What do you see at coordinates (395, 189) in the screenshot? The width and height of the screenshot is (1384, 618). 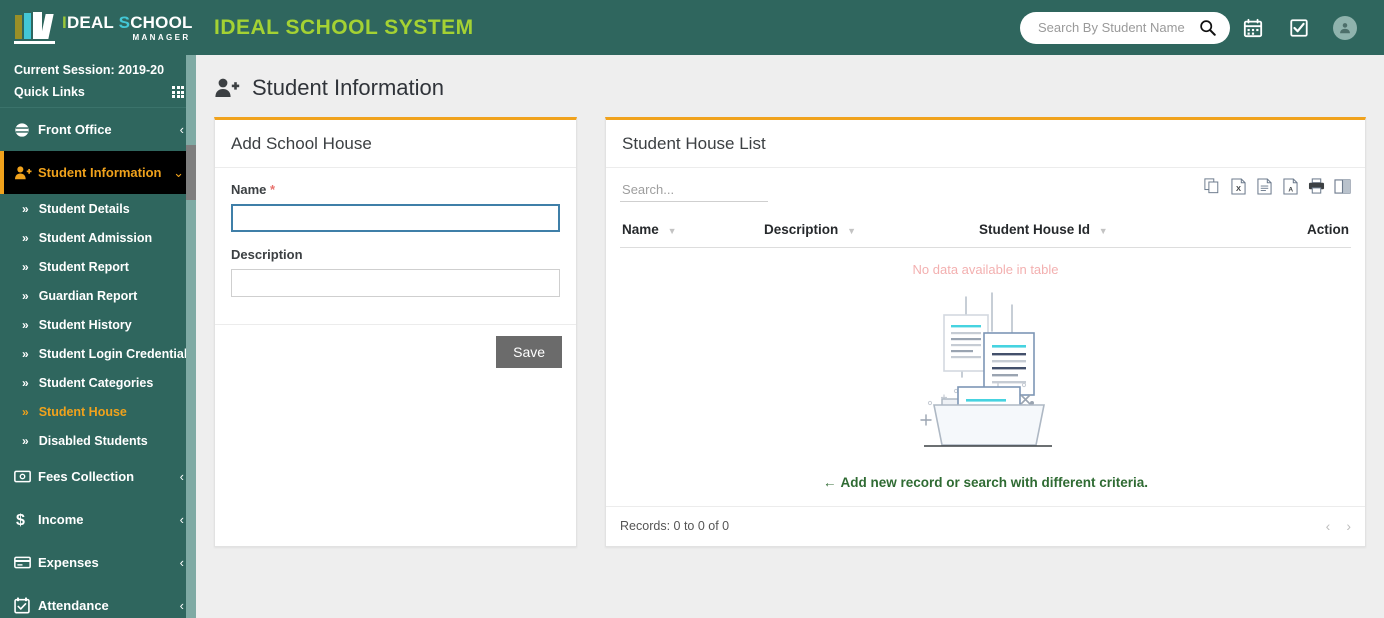 I see `name-label: Name *` at bounding box center [395, 189].